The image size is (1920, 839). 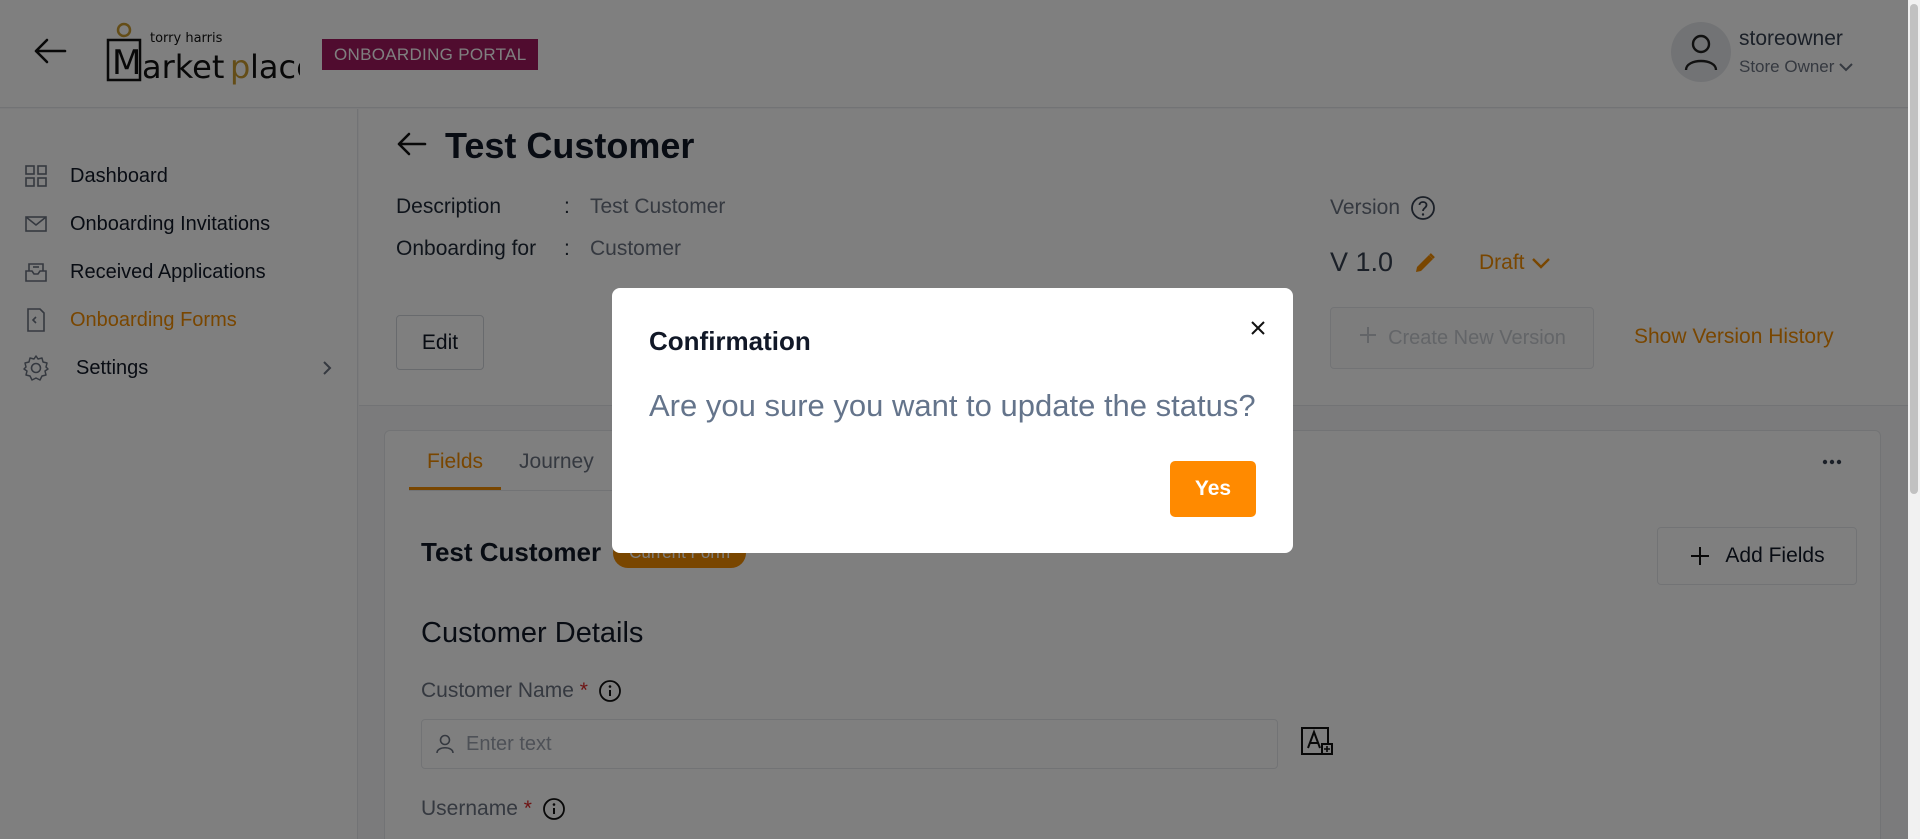 I want to click on scrollbar-thumb, so click(x=1914, y=249).